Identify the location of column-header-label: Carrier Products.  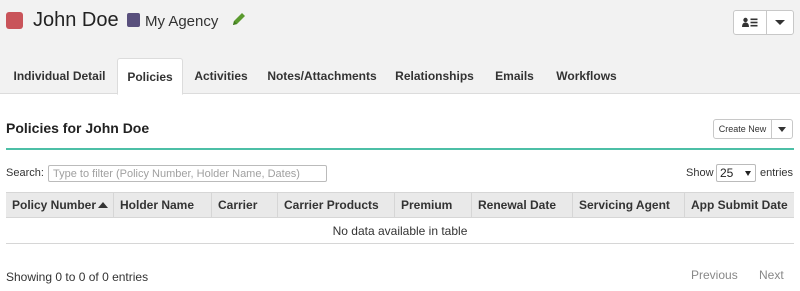
(331, 205).